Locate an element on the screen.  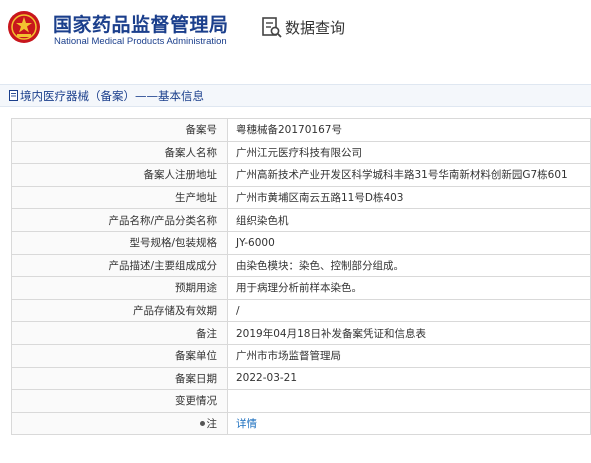
field-label: 备案号 is located at coordinates (119, 130).